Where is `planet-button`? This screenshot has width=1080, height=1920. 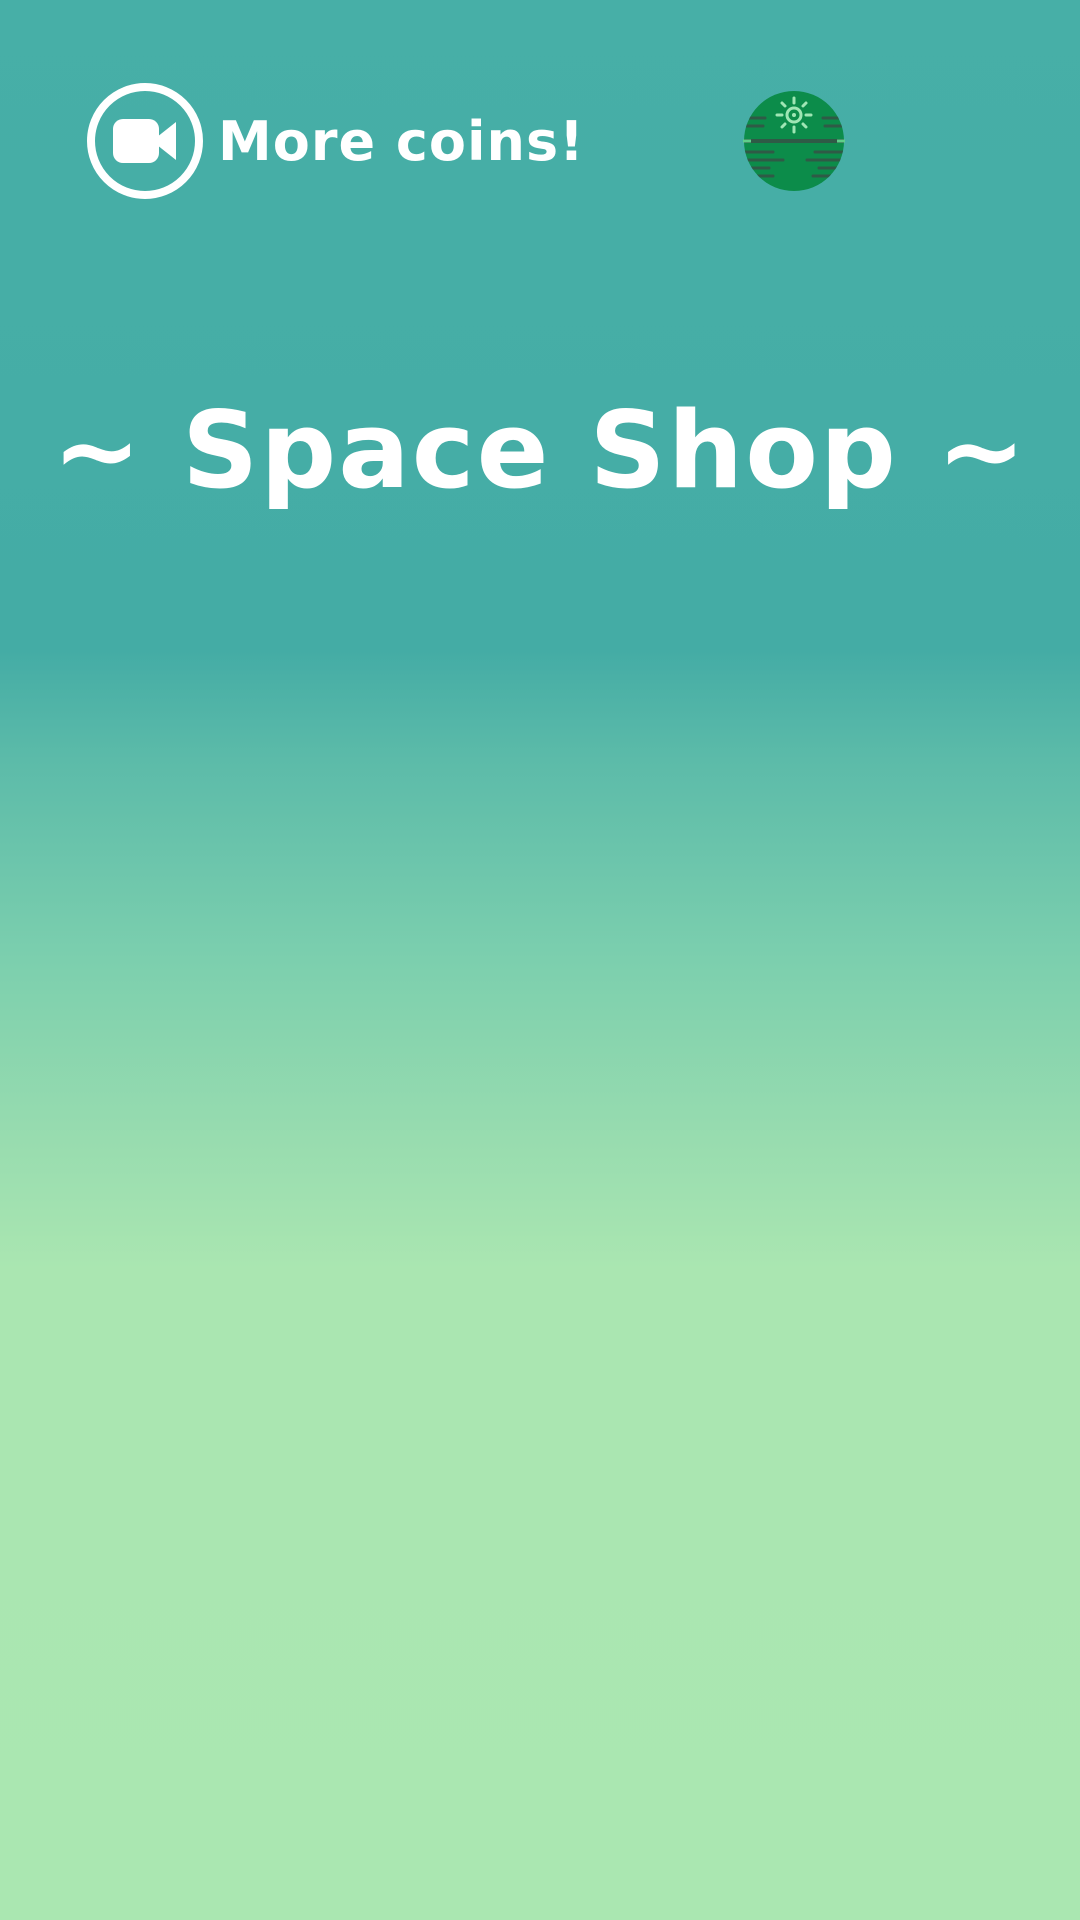
planet-button is located at coordinates (794, 141).